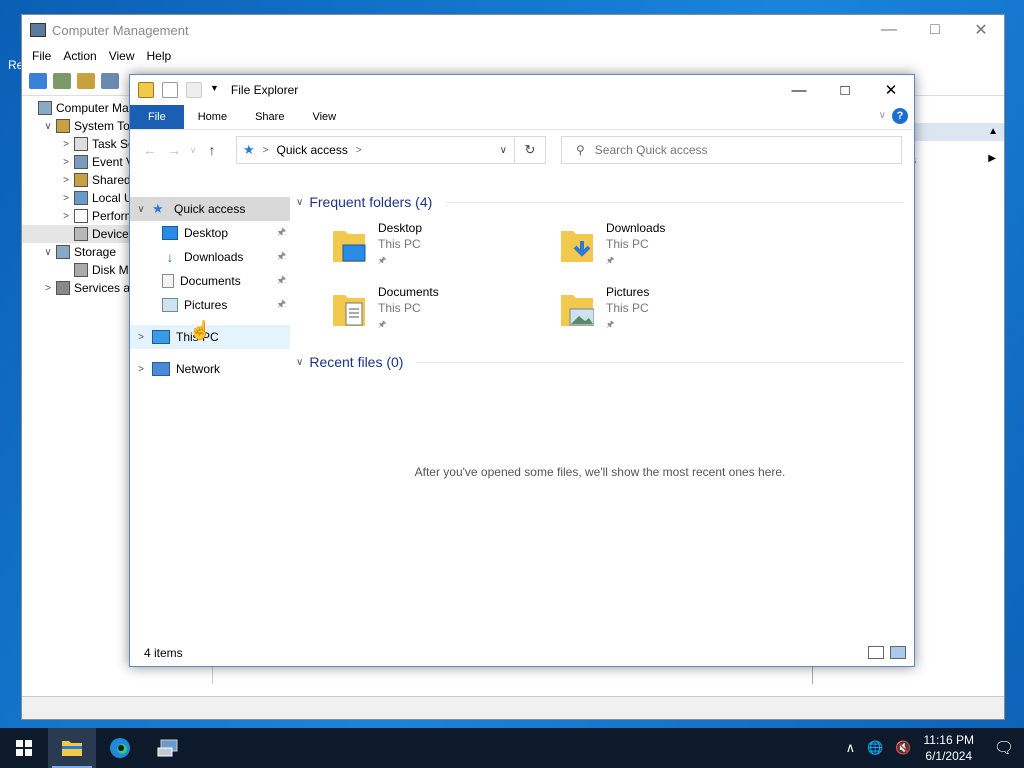 The image size is (1024, 768). Describe the element at coordinates (903, 748) in the screenshot. I see `volume-muted-icon: 🔇` at that location.